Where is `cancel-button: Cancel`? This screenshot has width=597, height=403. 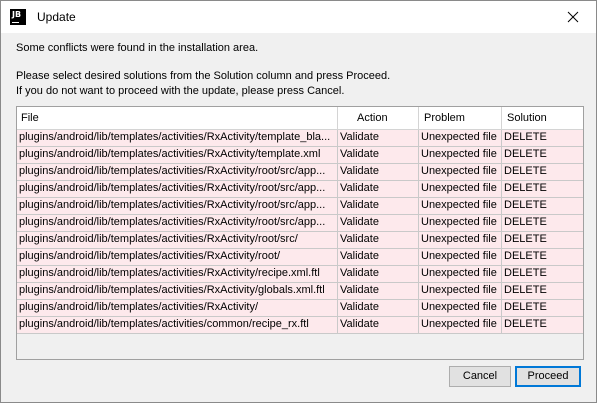 cancel-button: Cancel is located at coordinates (480, 376).